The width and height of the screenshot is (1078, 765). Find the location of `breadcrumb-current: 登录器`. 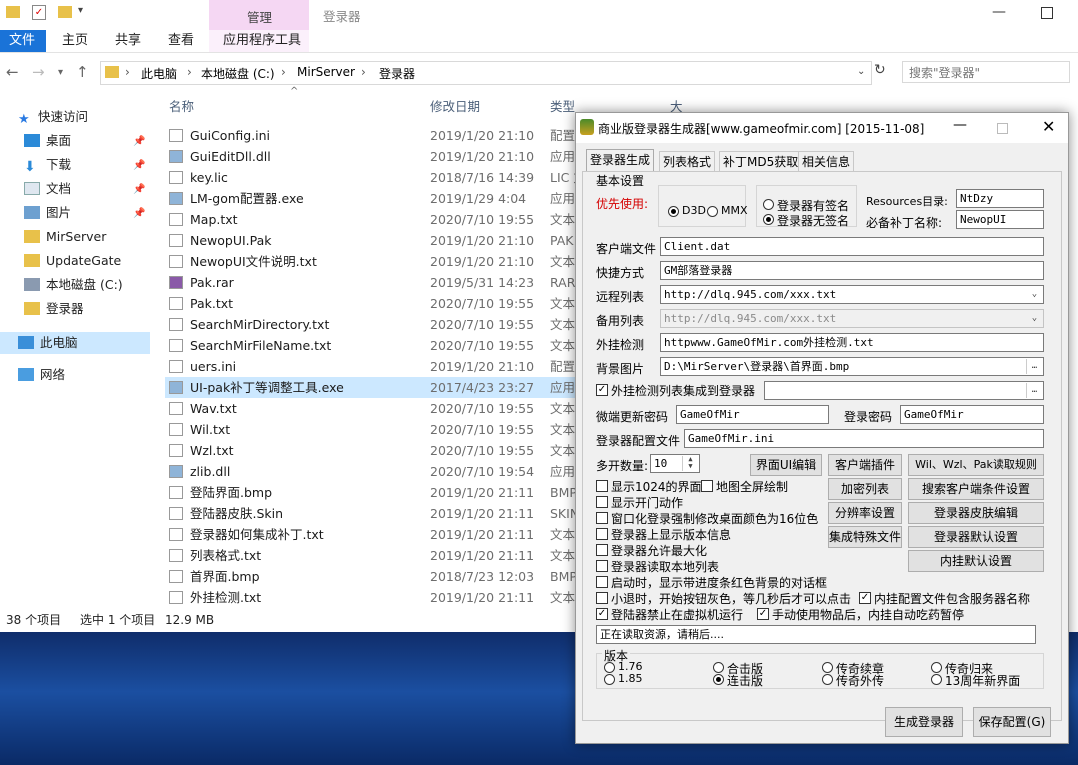

breadcrumb-current: 登录器 is located at coordinates (397, 73).